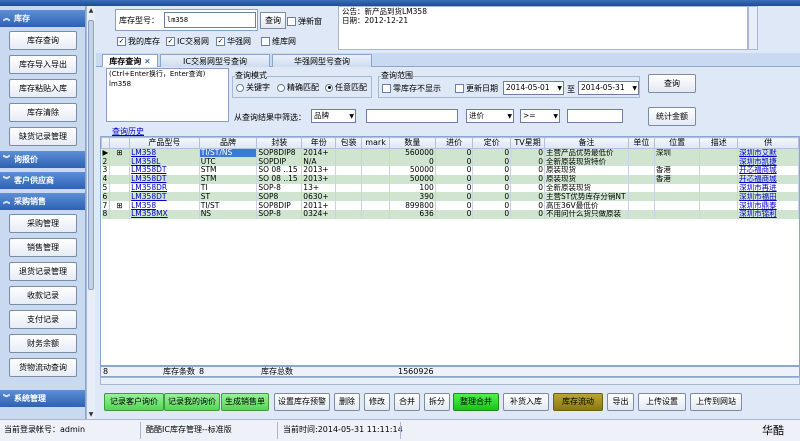  Describe the element at coordinates (677, 214) in the screenshot. I see `cell-loc` at that location.